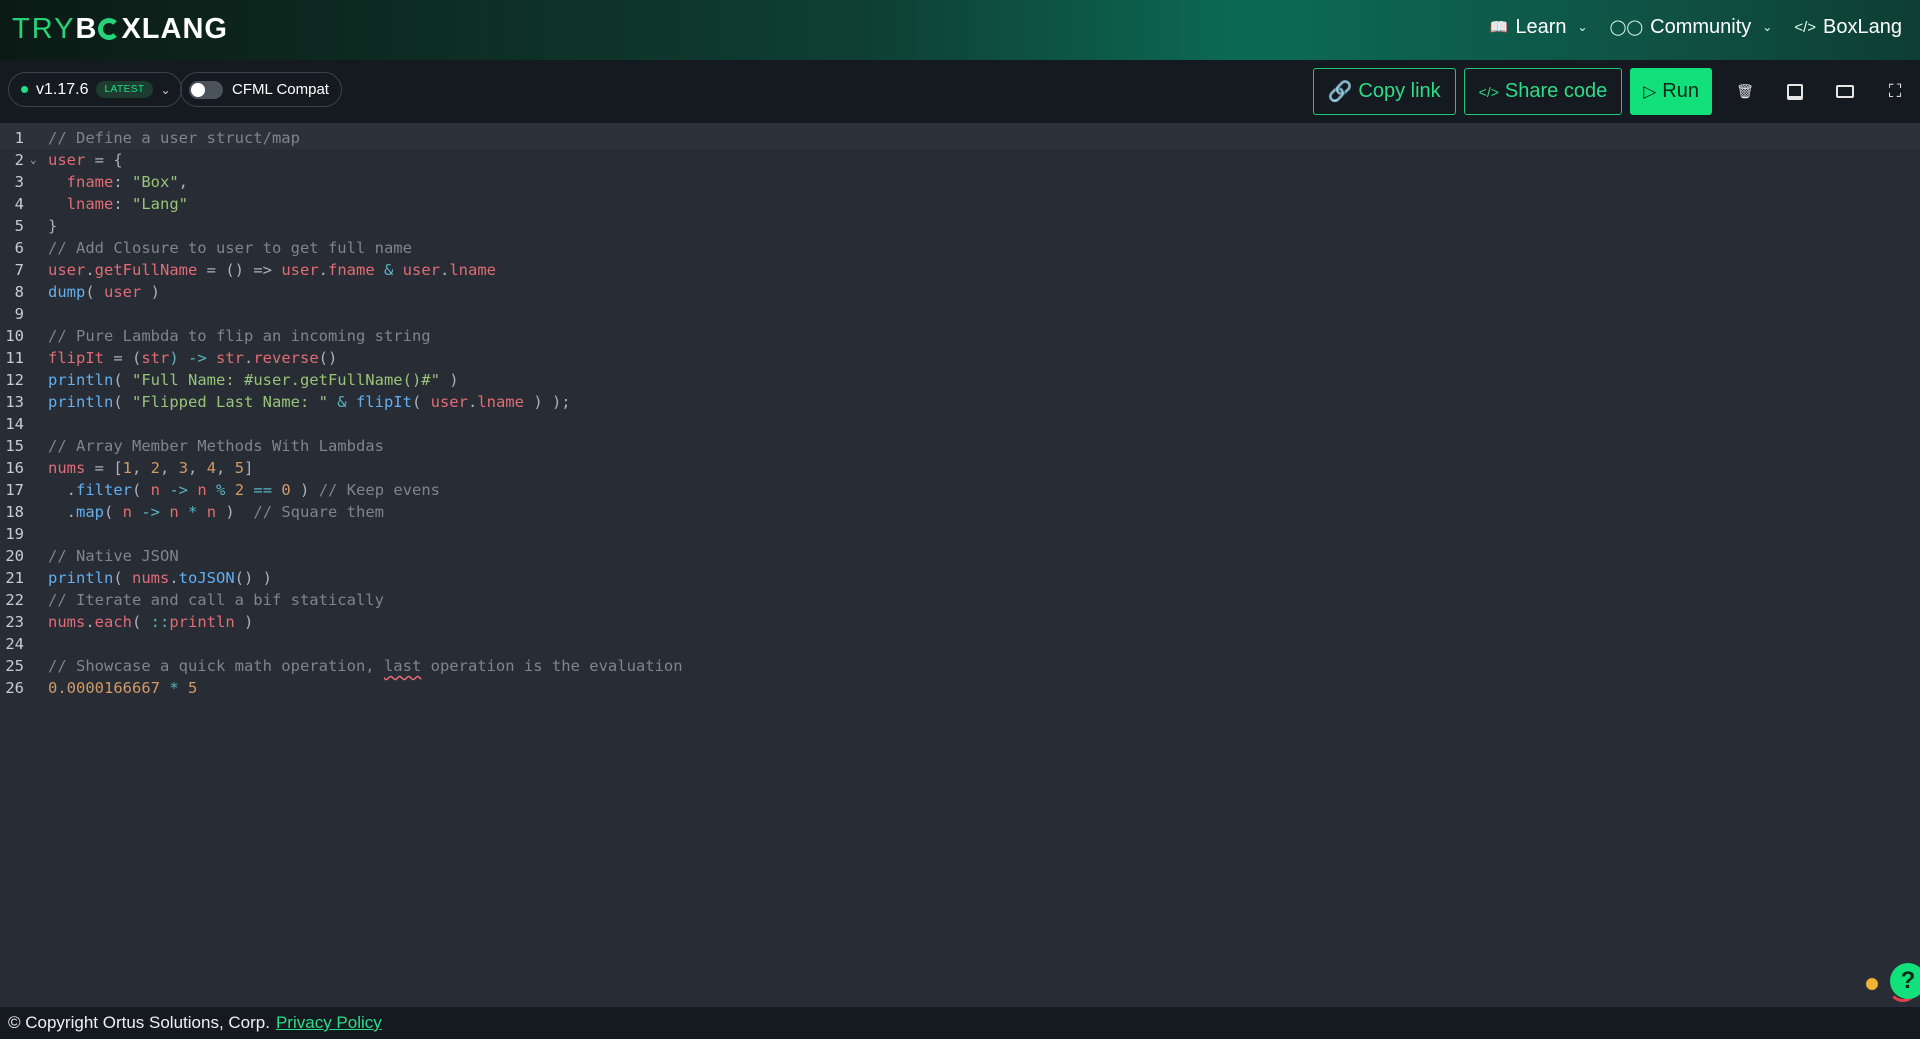 The height and width of the screenshot is (1039, 1920). I want to click on copy-link-button: 🔗 Copy link, so click(1384, 91).